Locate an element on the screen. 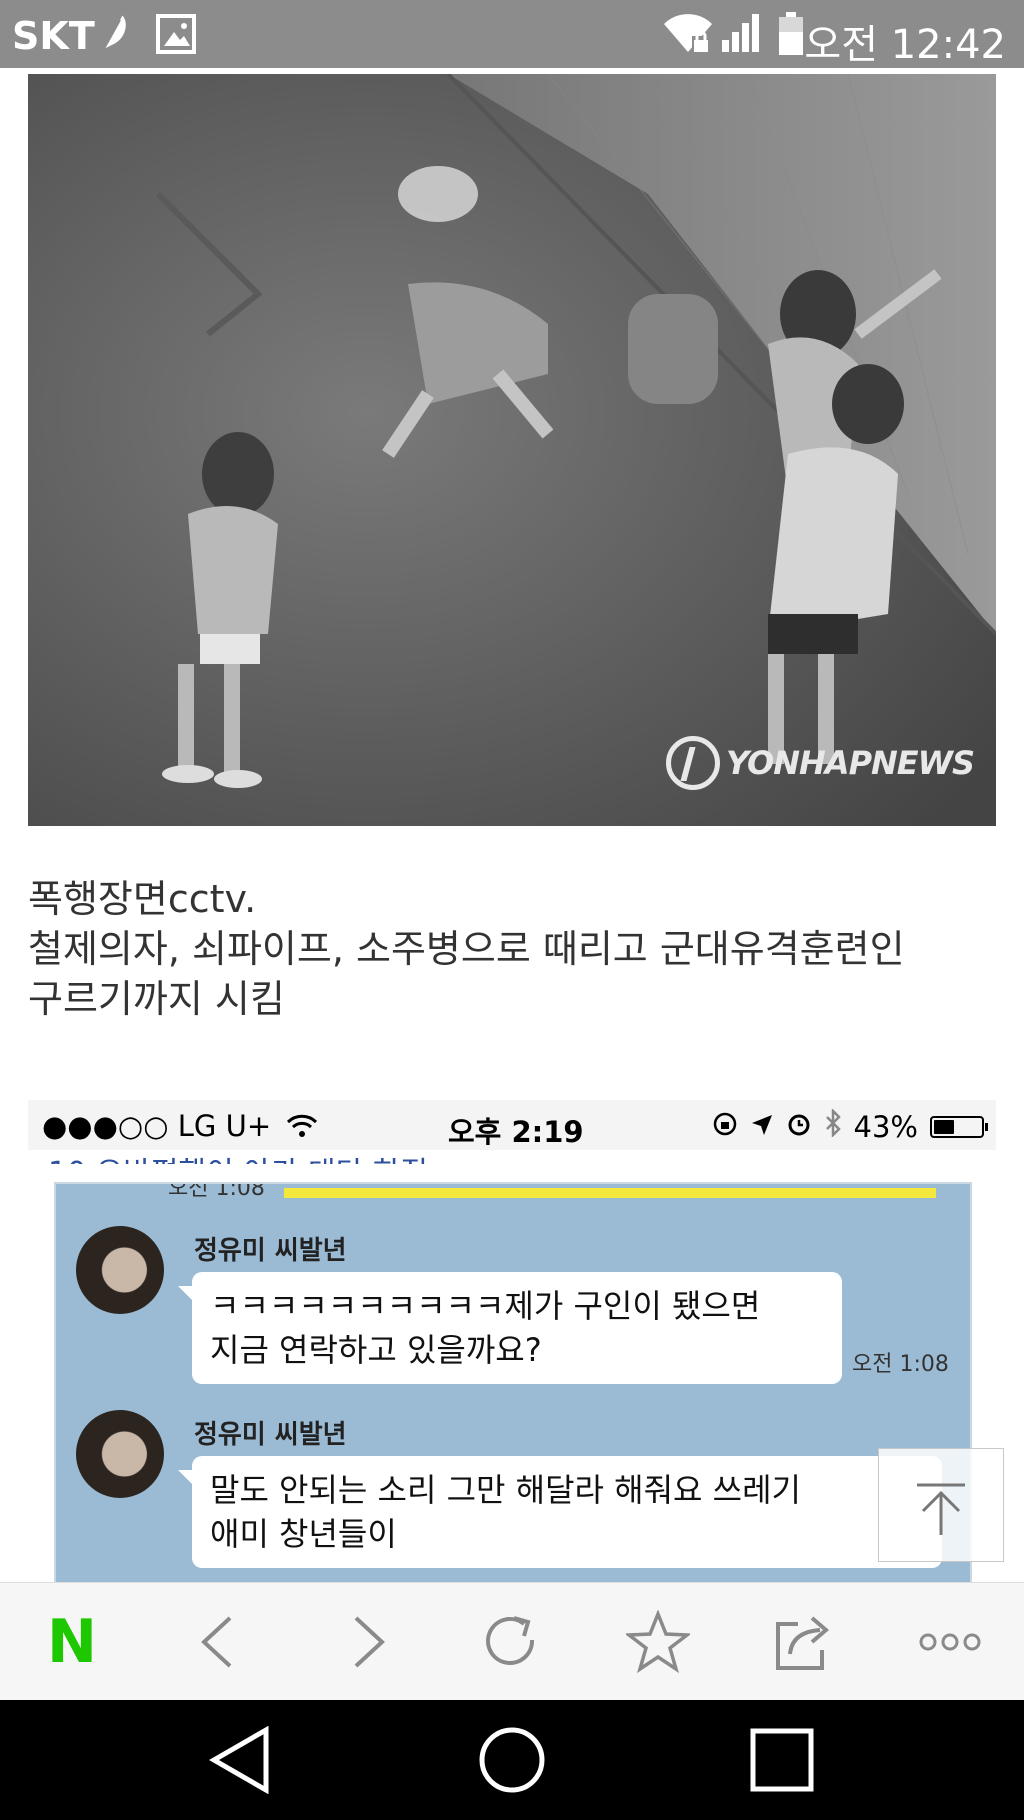 This screenshot has width=1024, height=1820. wifi-lock-icon is located at coordinates (688, 35).